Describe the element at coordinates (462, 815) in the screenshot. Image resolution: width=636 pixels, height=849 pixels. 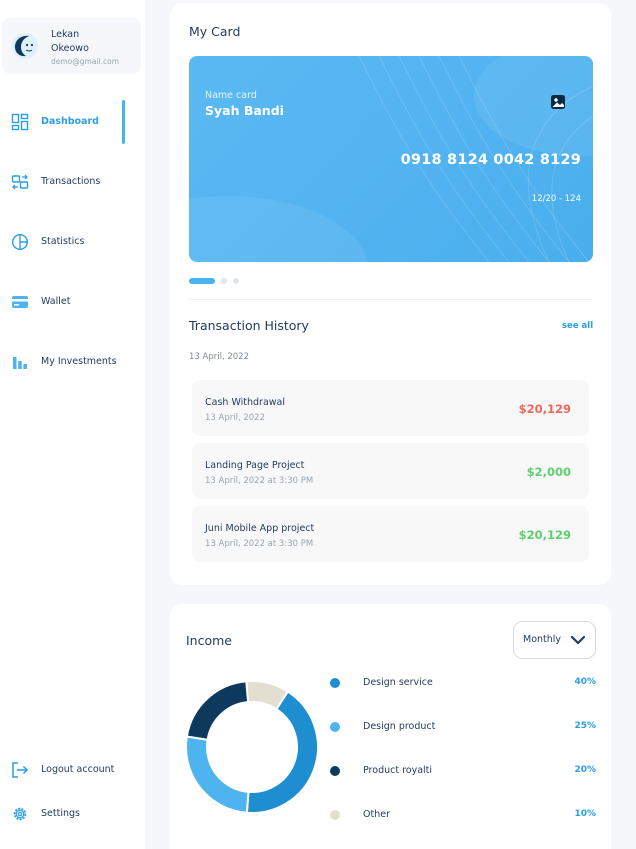
I see `legend-item: Other 10%` at that location.